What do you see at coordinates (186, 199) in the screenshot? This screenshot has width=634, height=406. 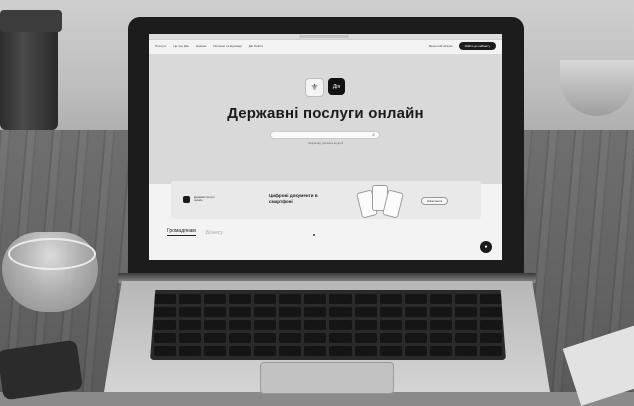 I see `banner-logo` at bounding box center [186, 199].